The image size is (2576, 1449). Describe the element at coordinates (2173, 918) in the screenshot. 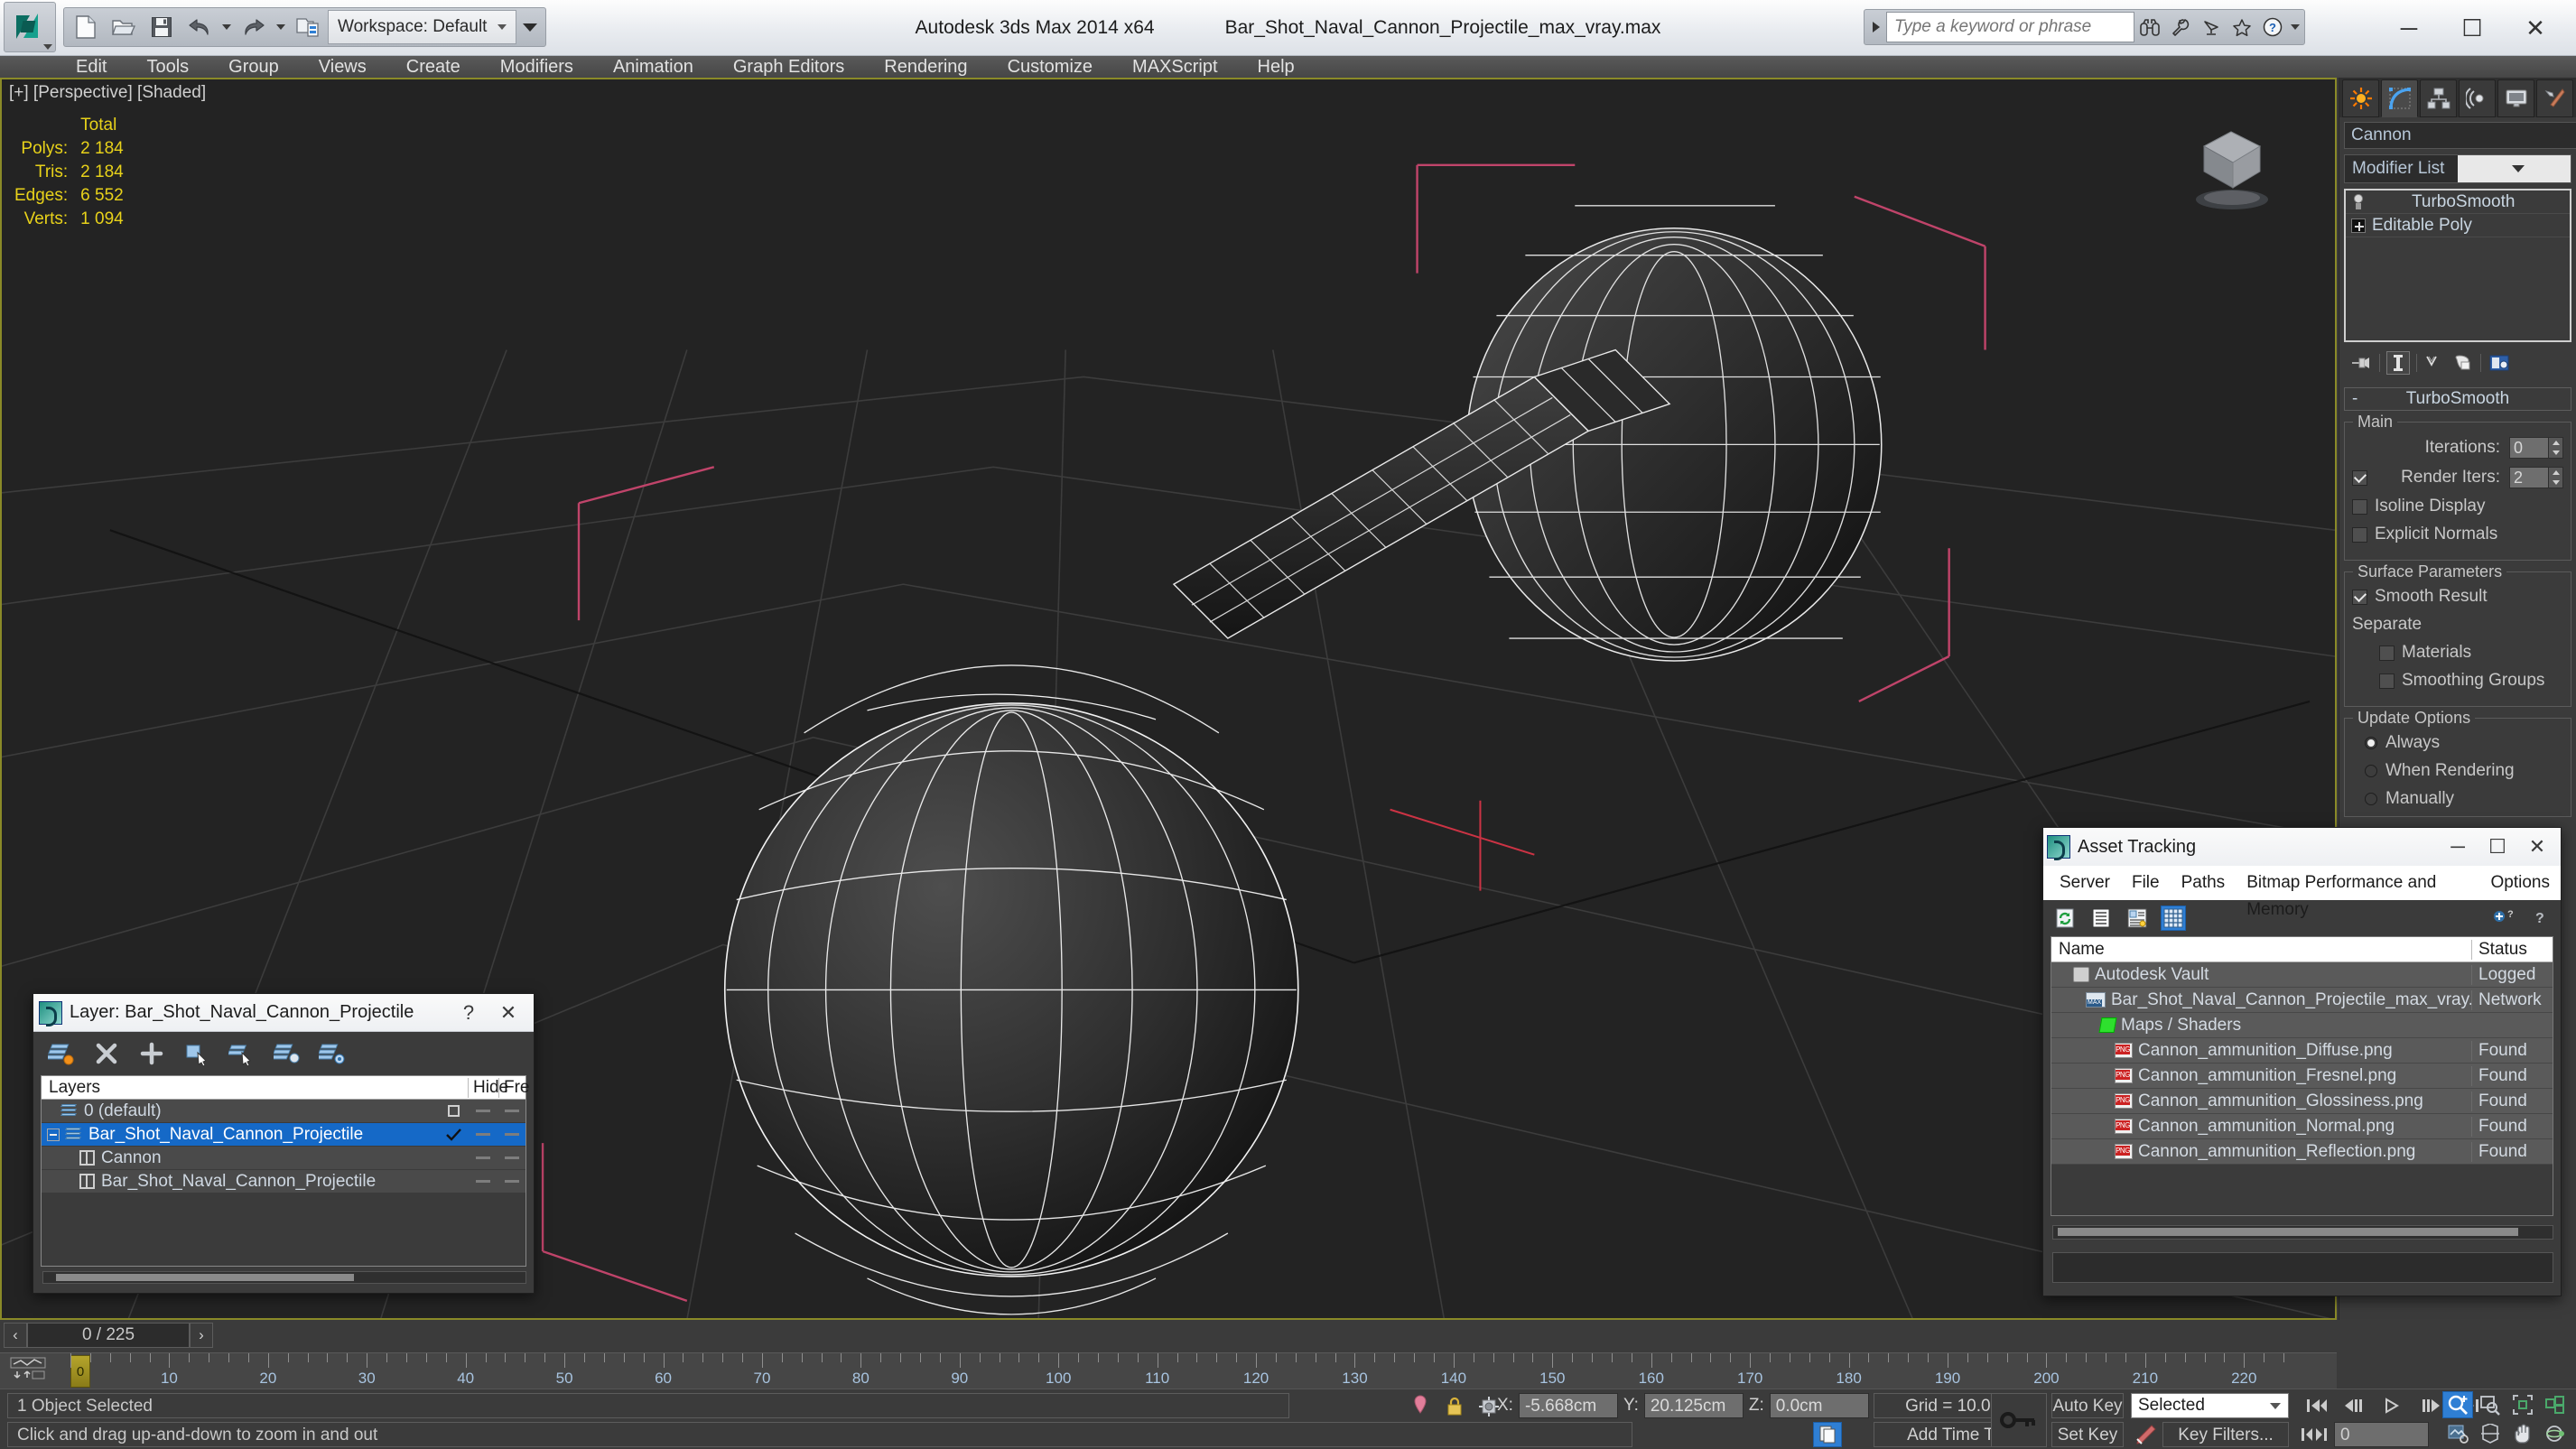

I see `grid-view-icon` at that location.